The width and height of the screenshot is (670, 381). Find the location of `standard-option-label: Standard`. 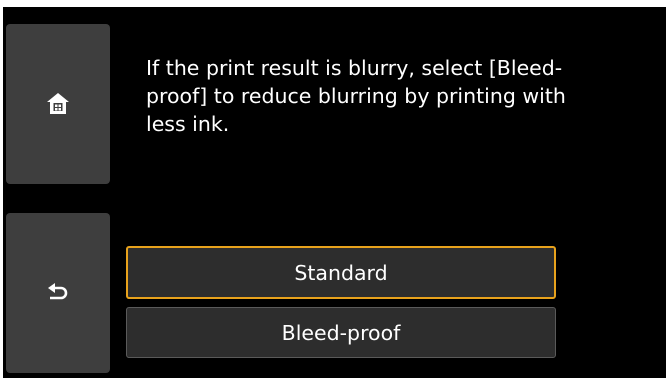

standard-option-label: Standard is located at coordinates (341, 272).